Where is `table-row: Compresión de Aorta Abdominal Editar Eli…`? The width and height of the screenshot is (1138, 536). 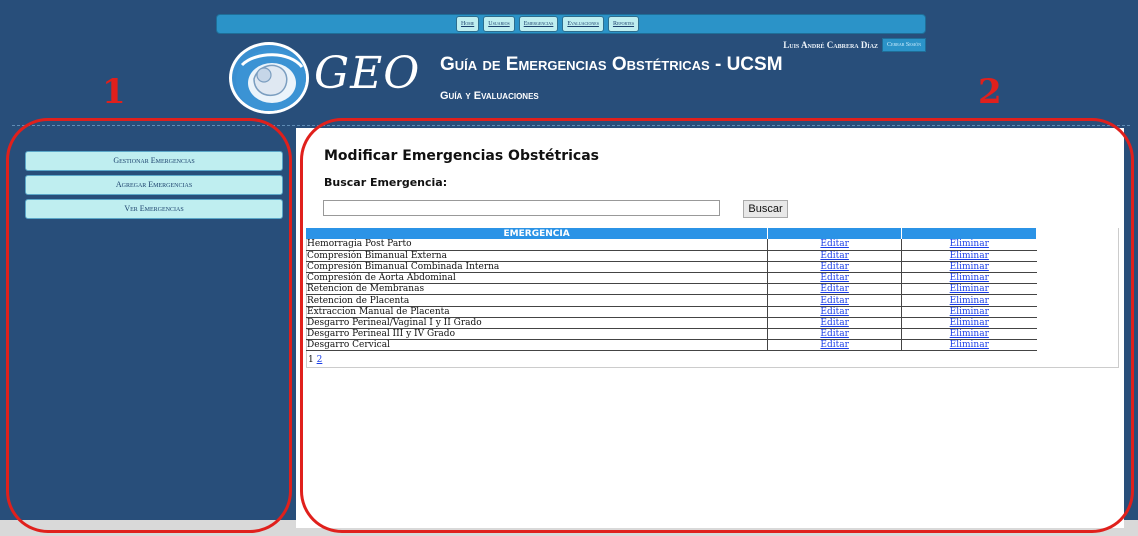 table-row: Compresión de Aorta Abdominal Editar Eli… is located at coordinates (671, 278).